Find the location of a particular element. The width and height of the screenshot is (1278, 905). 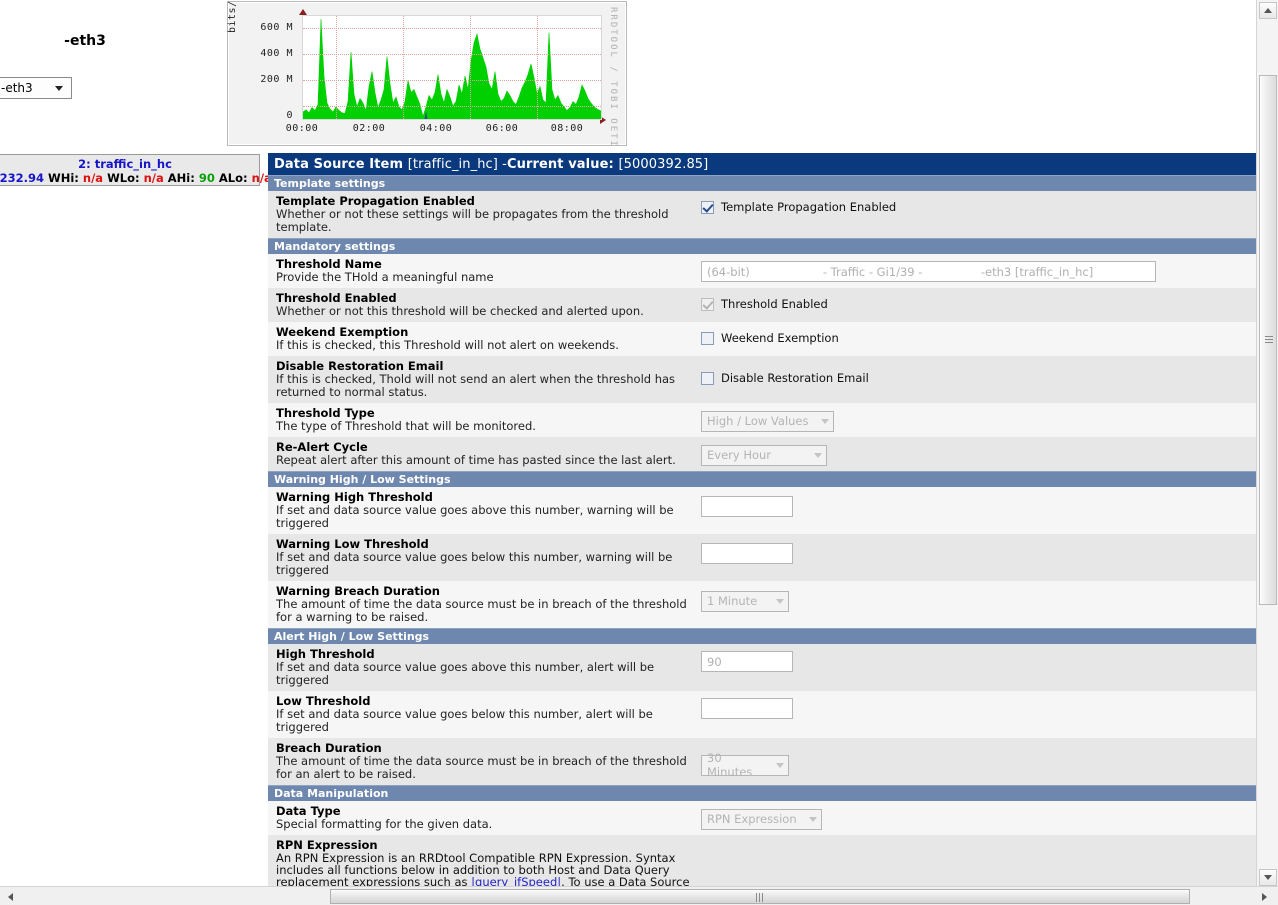

weekend-exemption-checkbox is located at coordinates (707, 338).